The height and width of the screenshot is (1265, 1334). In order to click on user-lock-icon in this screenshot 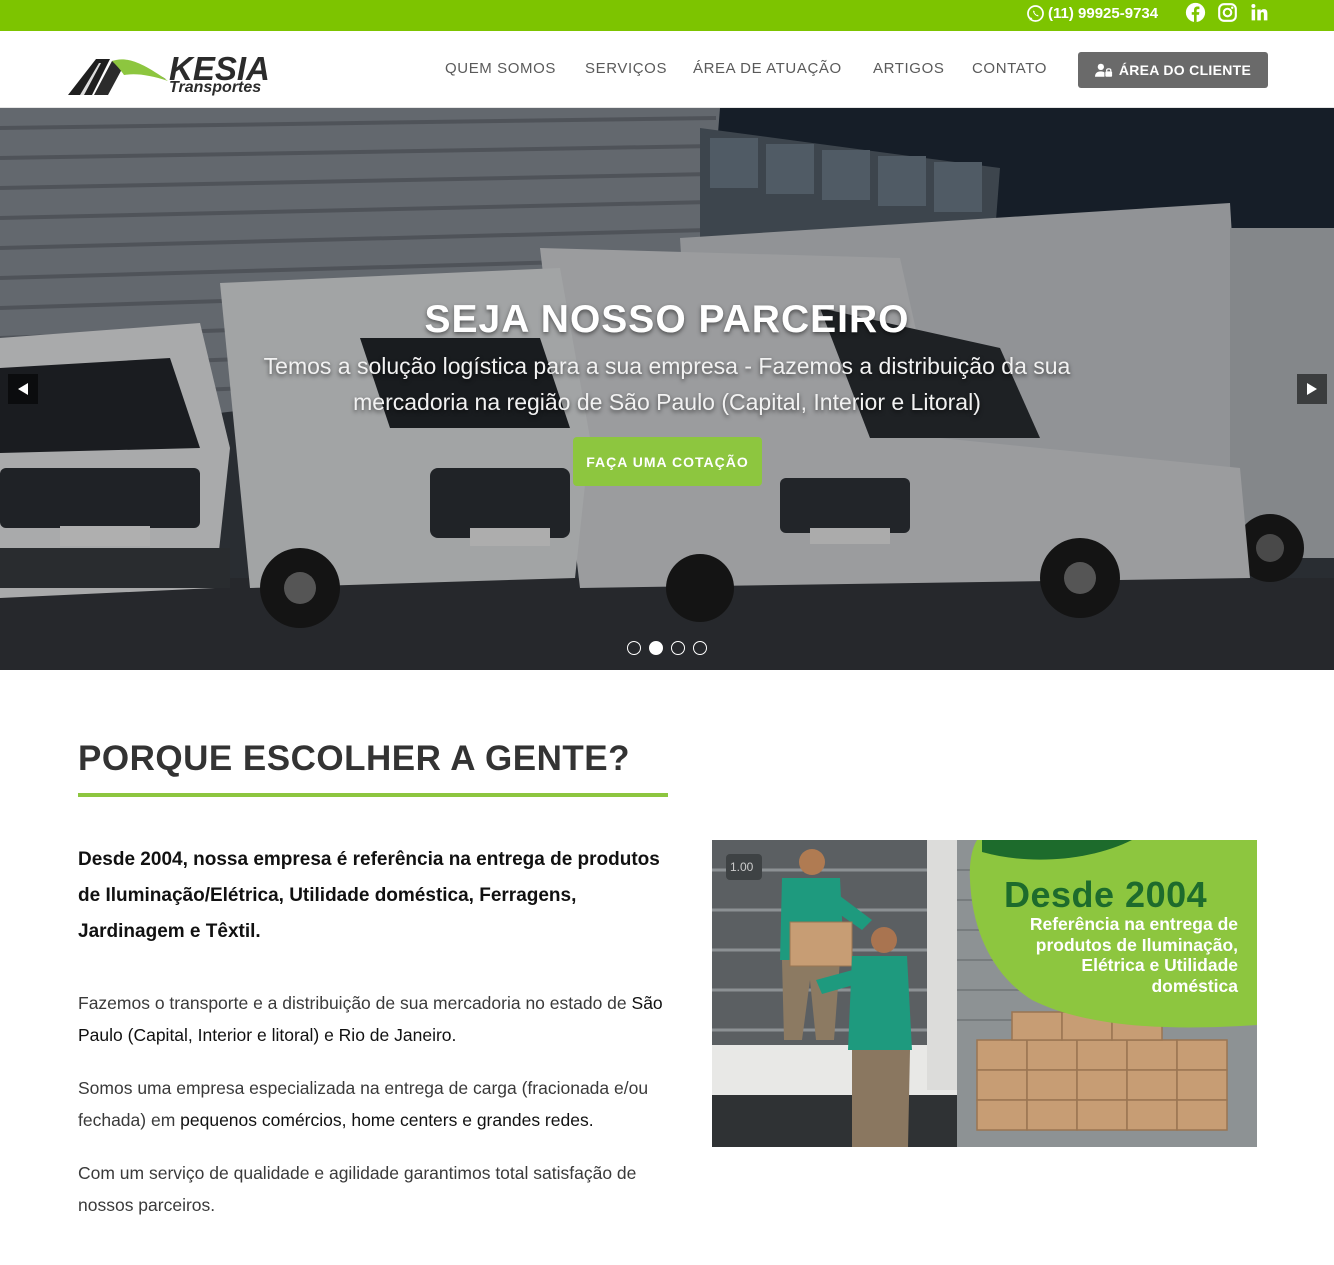, I will do `click(1103, 70)`.